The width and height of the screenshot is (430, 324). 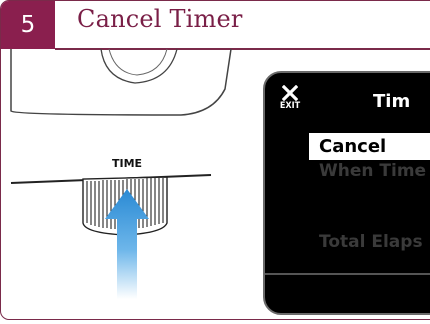 I want to click on appliance-panel-outline, so click(x=121, y=82).